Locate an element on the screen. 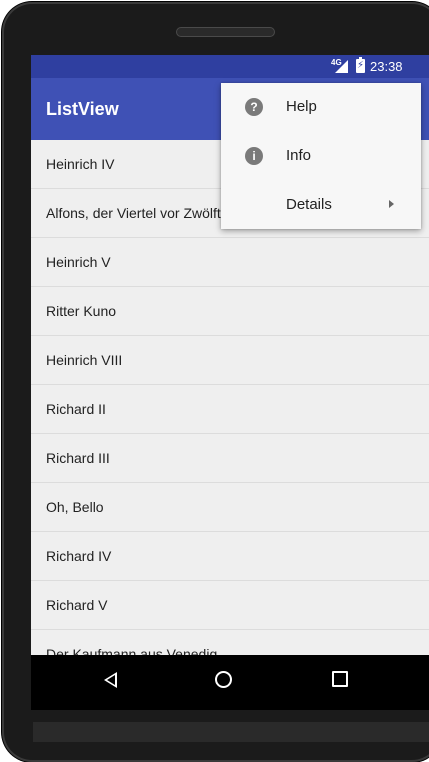 This screenshot has height=762, width=429. signal-icon is located at coordinates (341, 66).